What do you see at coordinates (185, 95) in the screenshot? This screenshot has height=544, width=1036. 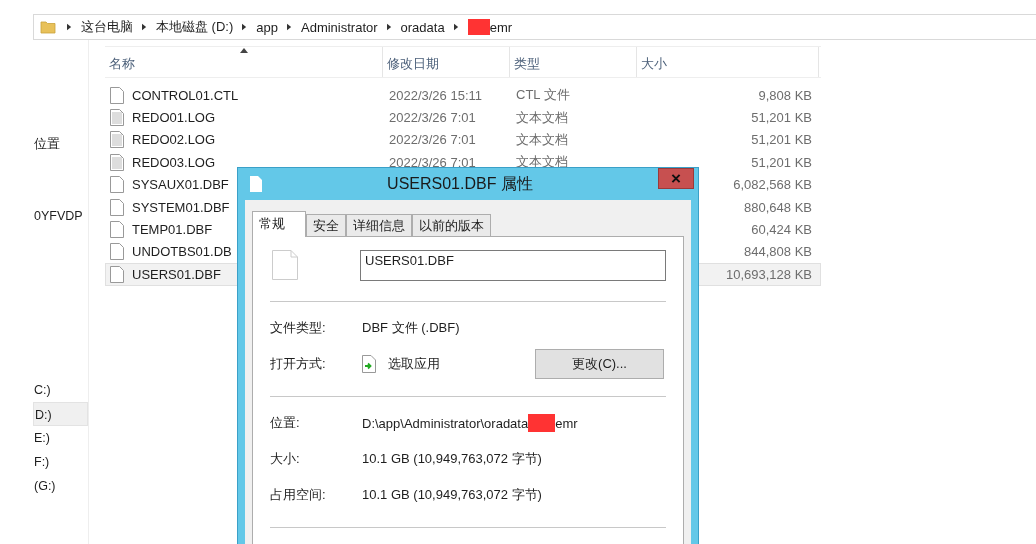 I see `file-name: CONTROL01.CTL` at bounding box center [185, 95].